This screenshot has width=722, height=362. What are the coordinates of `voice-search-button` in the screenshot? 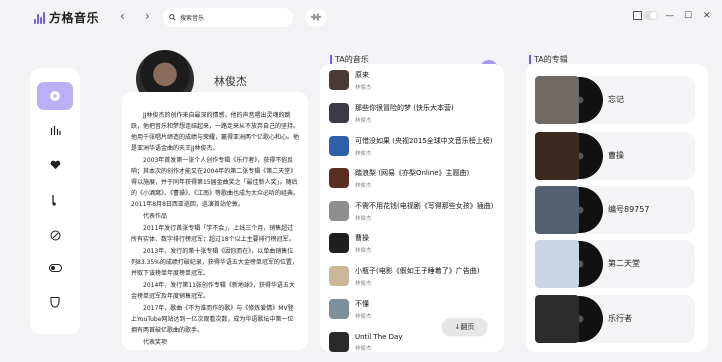 It's located at (316, 17).